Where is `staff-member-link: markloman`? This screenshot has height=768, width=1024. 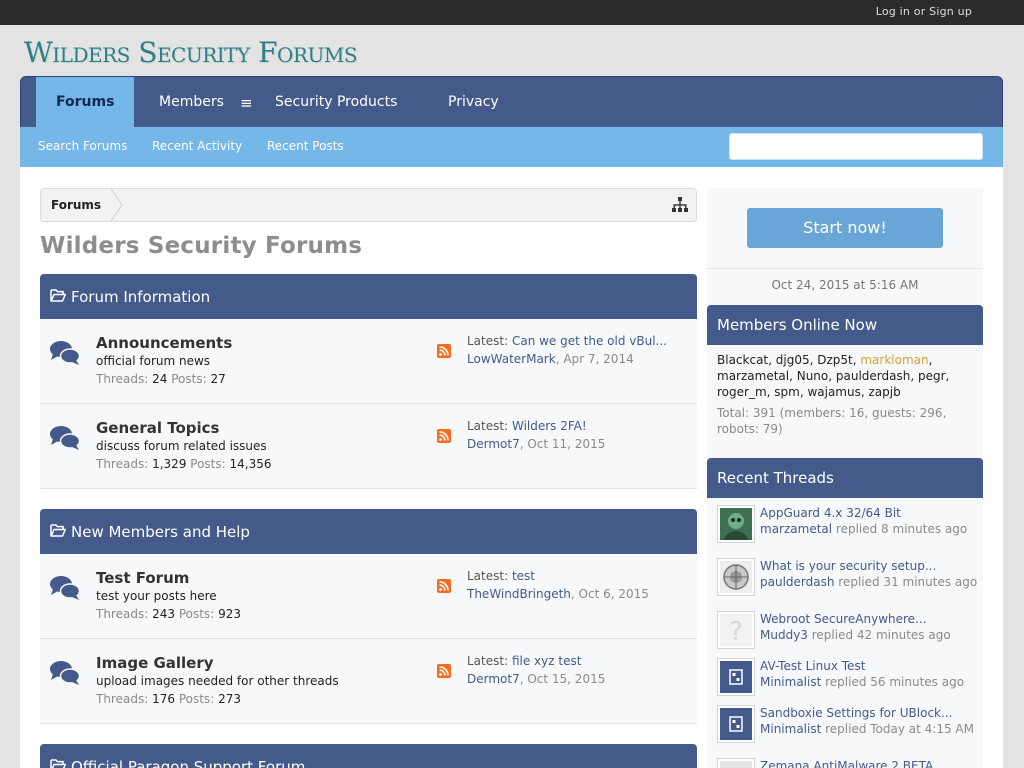
staff-member-link: markloman is located at coordinates (894, 360).